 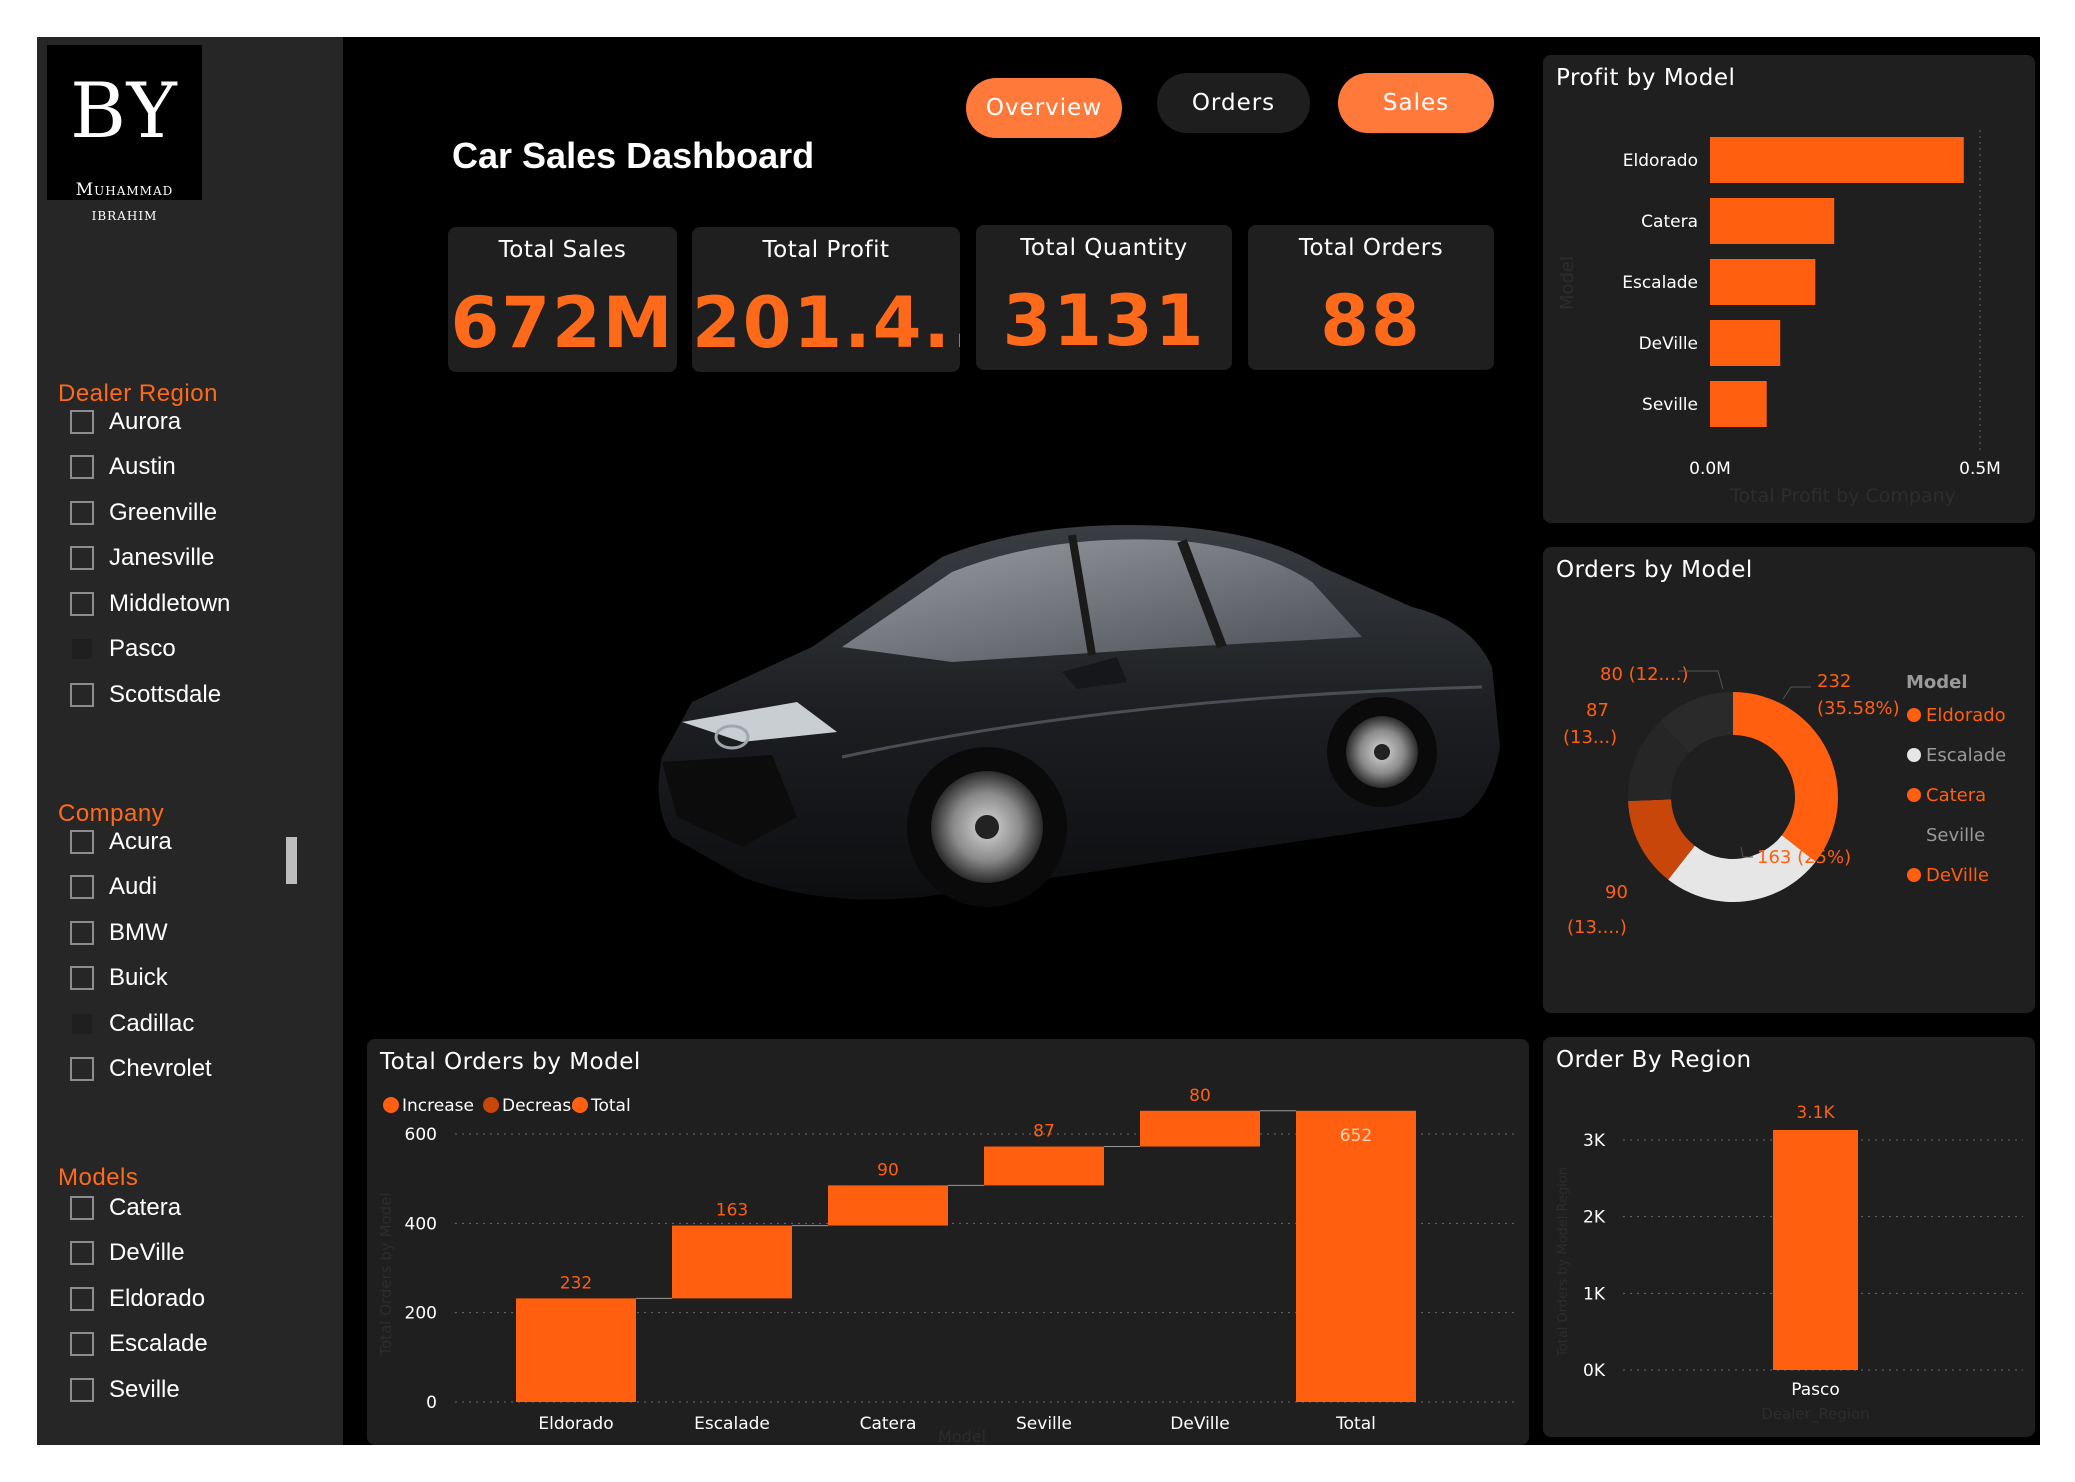 What do you see at coordinates (190, 842) in the screenshot?
I see `filter-option: Acura` at bounding box center [190, 842].